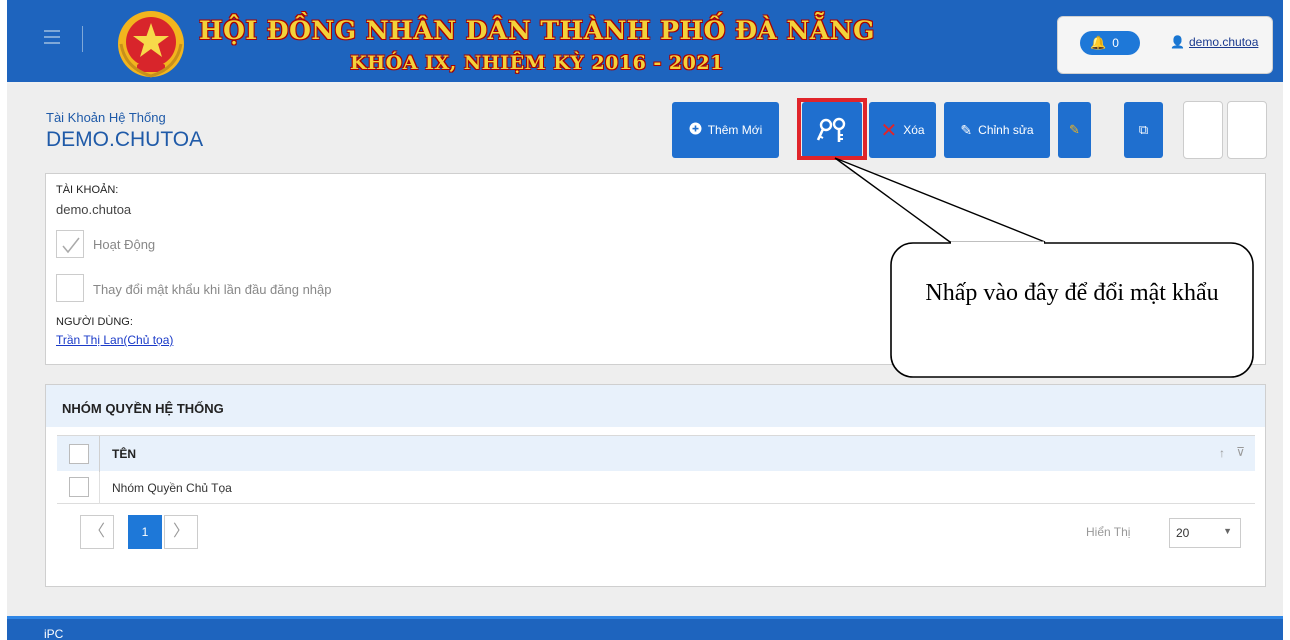 The image size is (1290, 640). I want to click on callout-text: Nhấp vào đây để đổi mật khẩu, so click(1072, 293).